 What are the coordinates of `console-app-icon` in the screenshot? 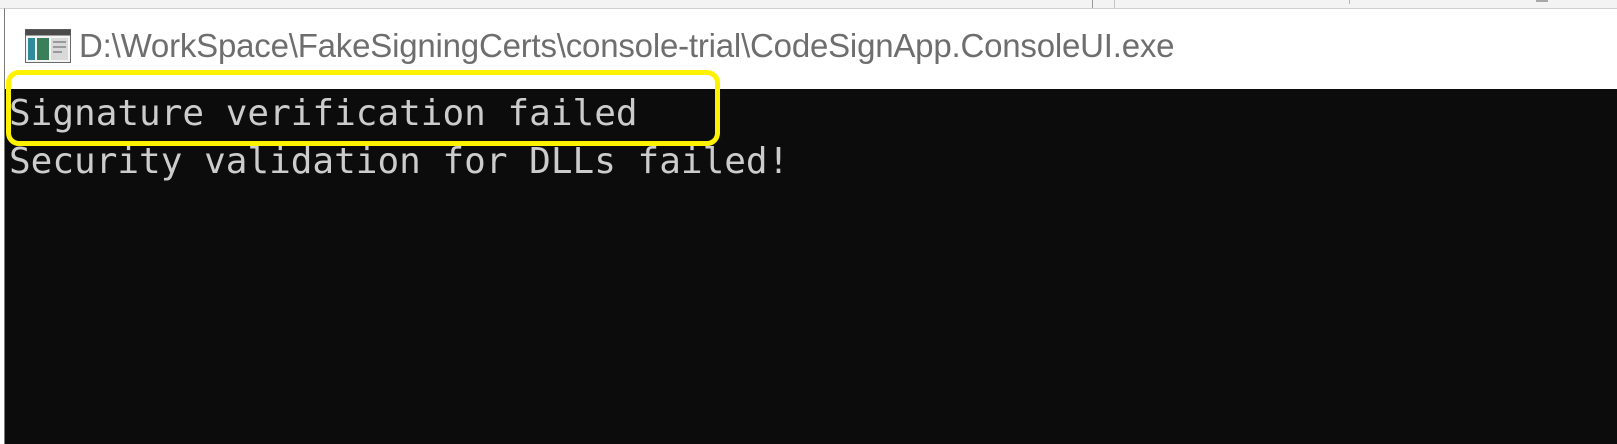 It's located at (48, 46).